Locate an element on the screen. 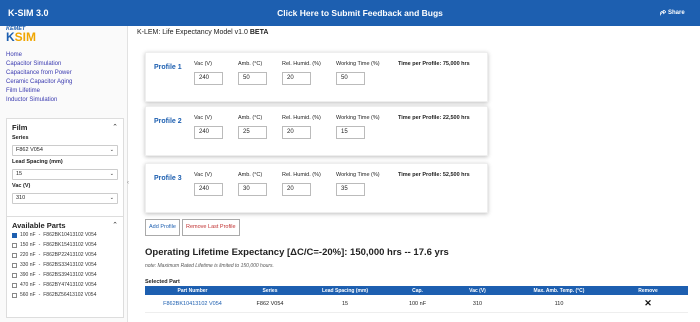 The height and width of the screenshot is (322, 700). lead-spacing-select: 15 ⌄ is located at coordinates (65, 174).